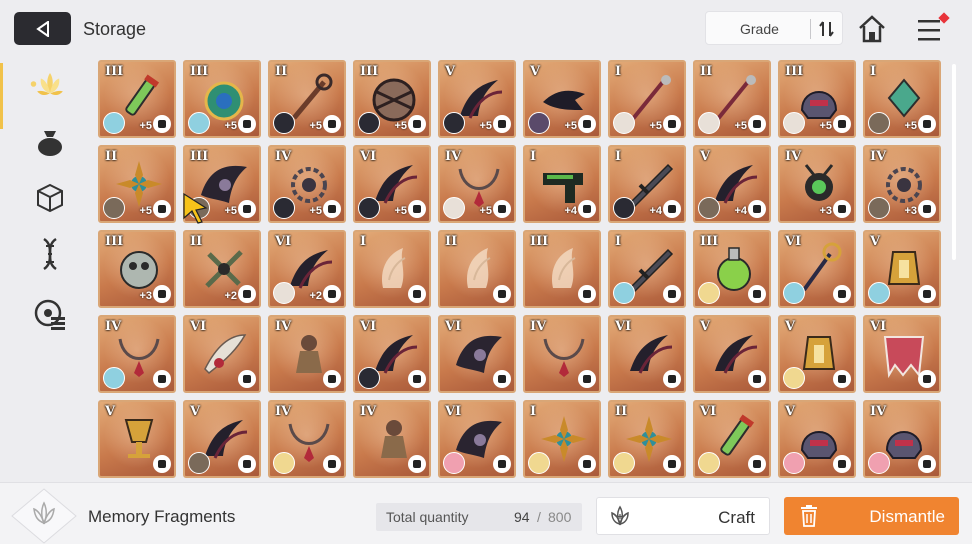 This screenshot has width=972, height=544. I want to click on dismantle-button: Dismantle, so click(871, 516).